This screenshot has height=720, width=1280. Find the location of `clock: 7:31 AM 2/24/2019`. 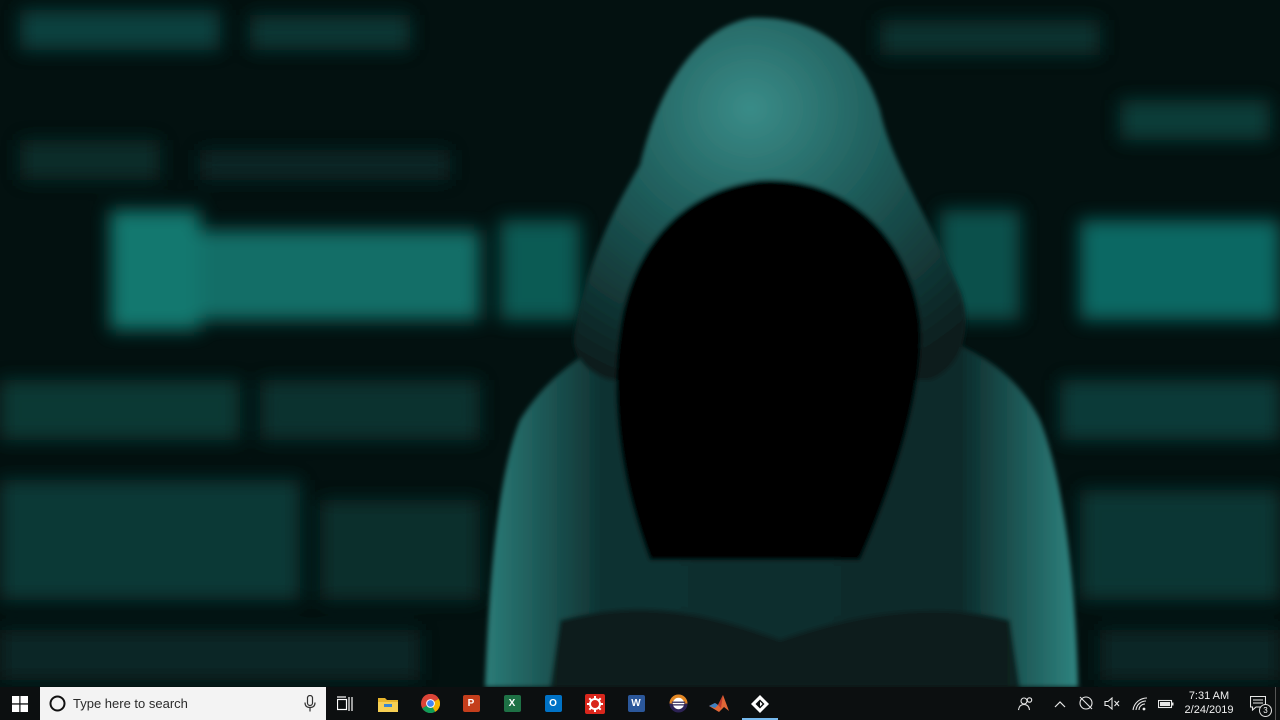

clock: 7:31 AM 2/24/2019 is located at coordinates (1209, 704).